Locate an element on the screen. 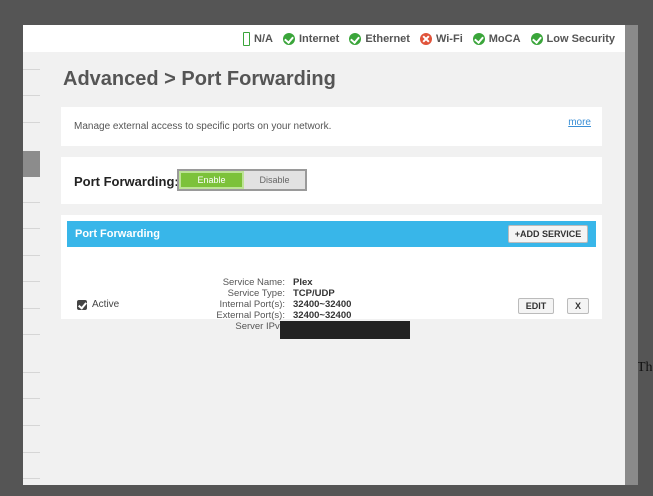 This screenshot has height=496, width=653. service-type-label: Service Type: is located at coordinates (256, 293).